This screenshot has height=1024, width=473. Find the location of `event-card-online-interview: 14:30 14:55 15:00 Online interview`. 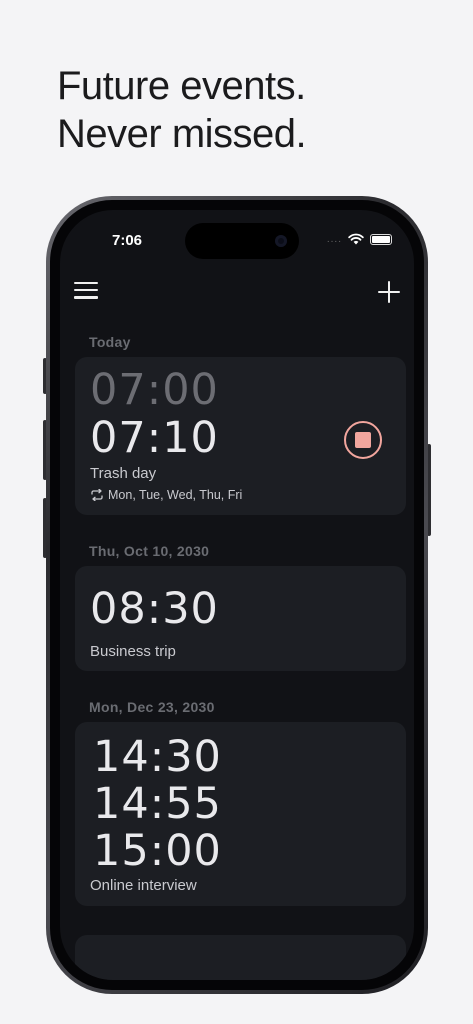

event-card-online-interview: 14:30 14:55 15:00 Online interview is located at coordinates (240, 814).